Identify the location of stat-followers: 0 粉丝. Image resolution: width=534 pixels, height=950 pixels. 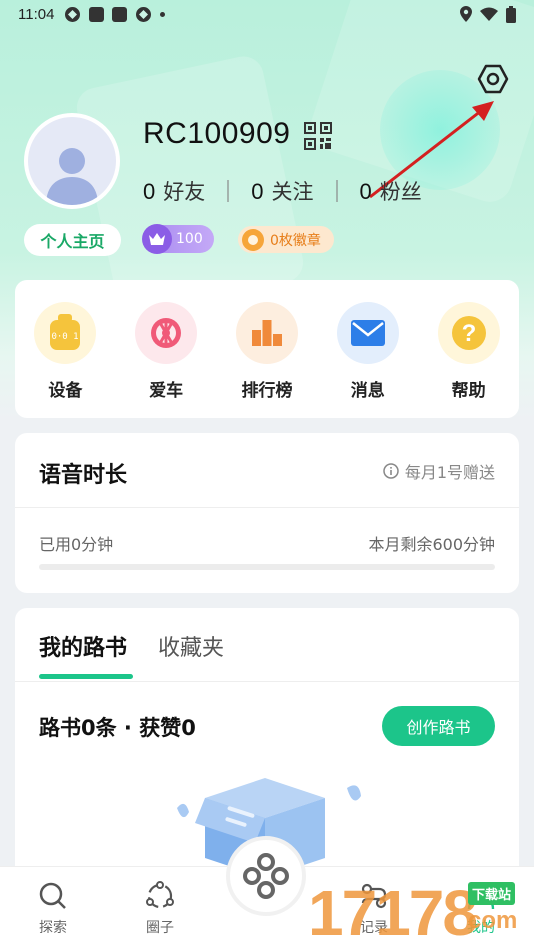
(391, 191).